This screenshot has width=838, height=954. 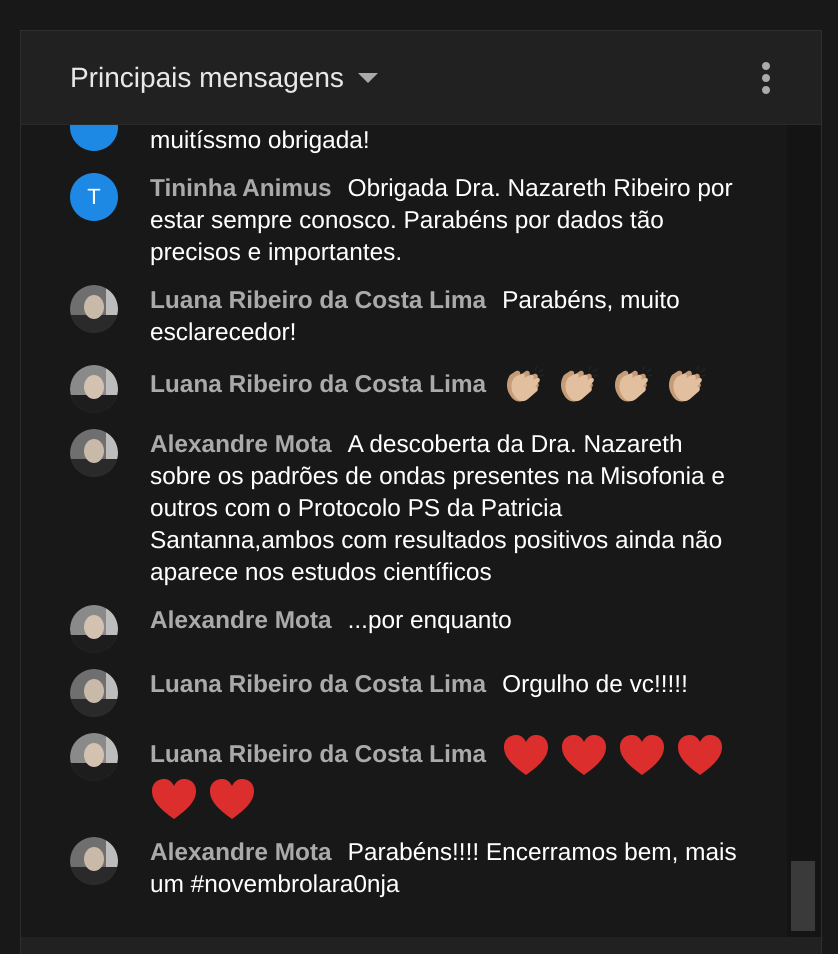 I want to click on caret-icon, so click(x=368, y=77).